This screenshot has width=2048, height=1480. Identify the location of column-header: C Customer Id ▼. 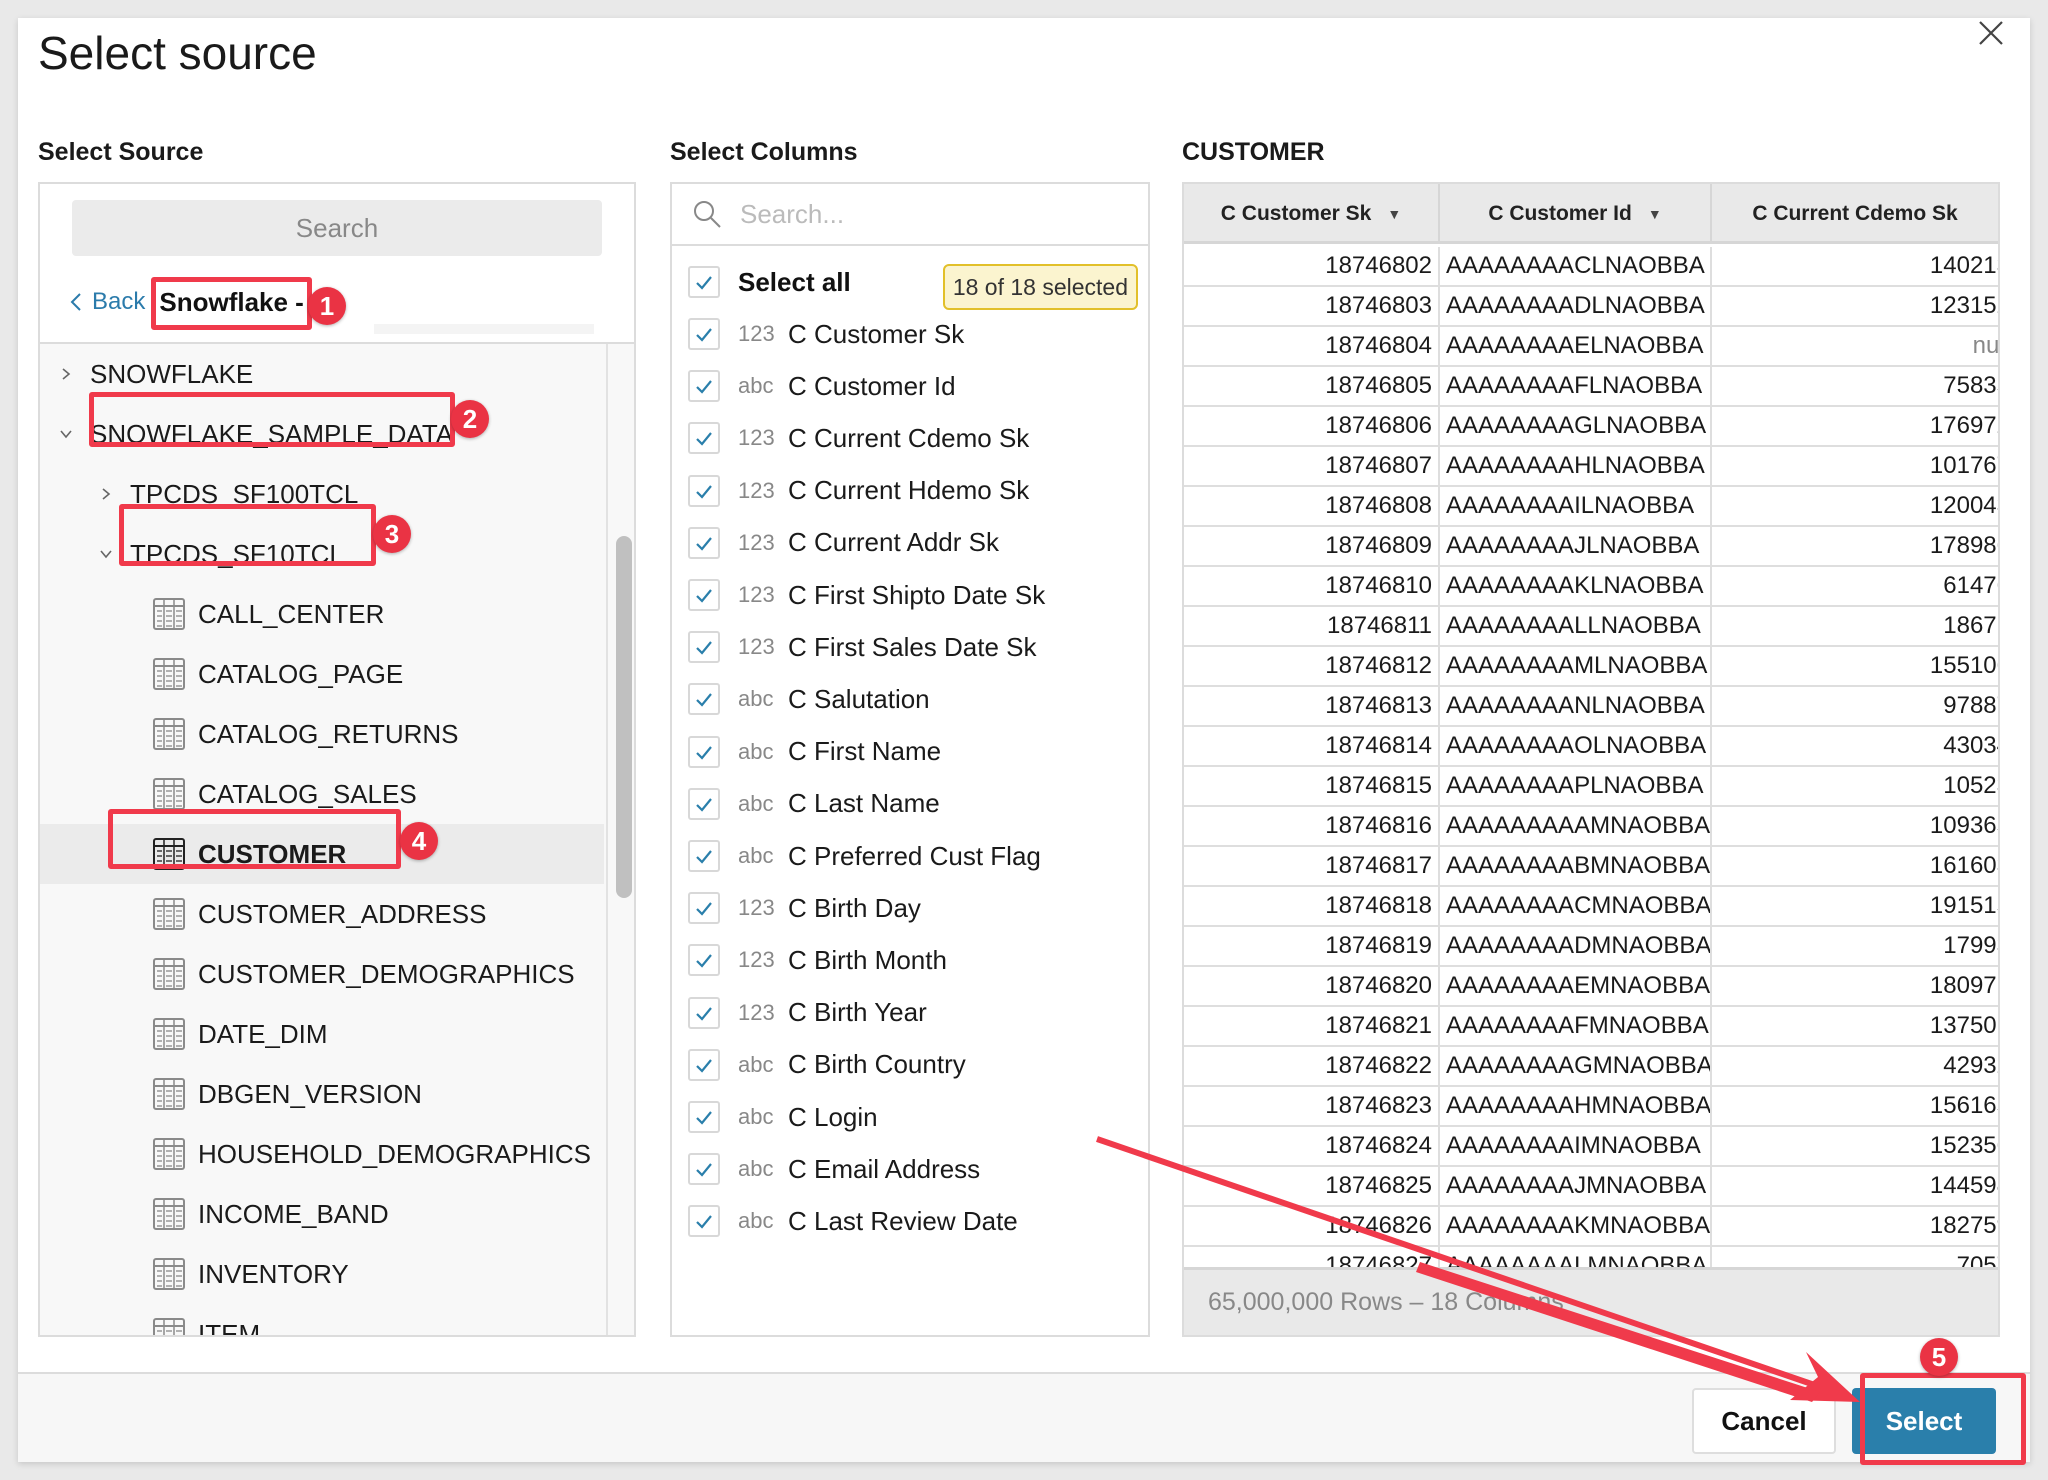
(1576, 214).